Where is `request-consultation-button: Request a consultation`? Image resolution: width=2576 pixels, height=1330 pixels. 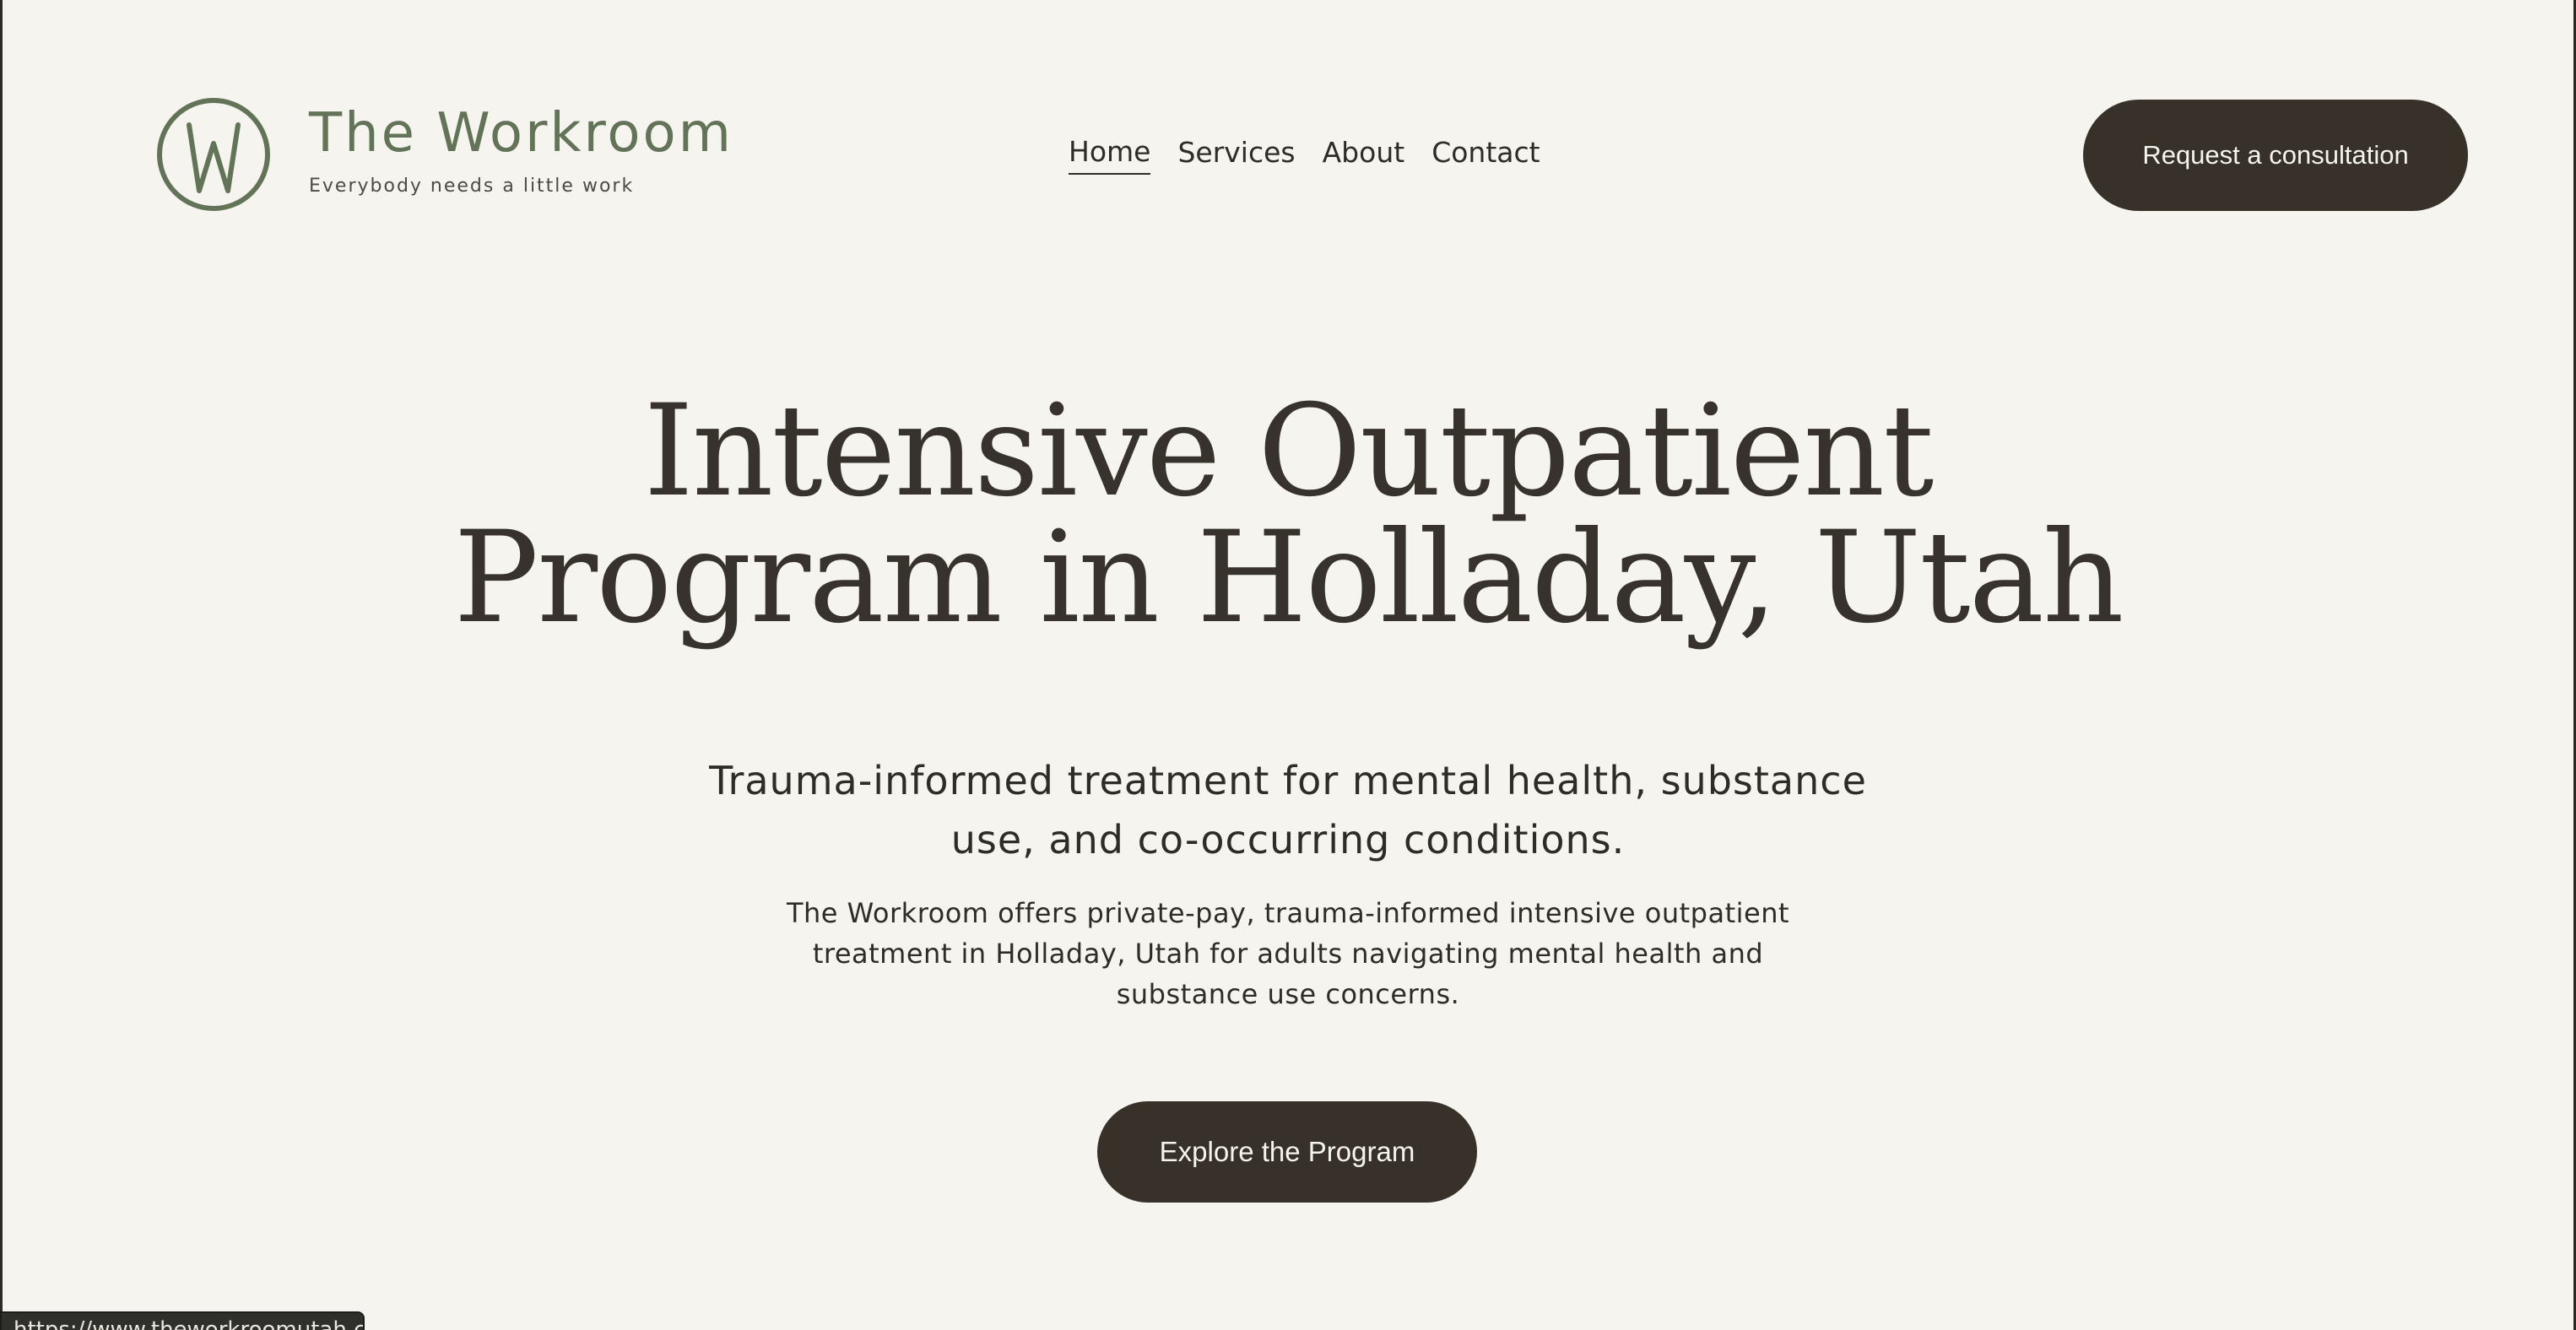
request-consultation-button: Request a consultation is located at coordinates (2275, 155).